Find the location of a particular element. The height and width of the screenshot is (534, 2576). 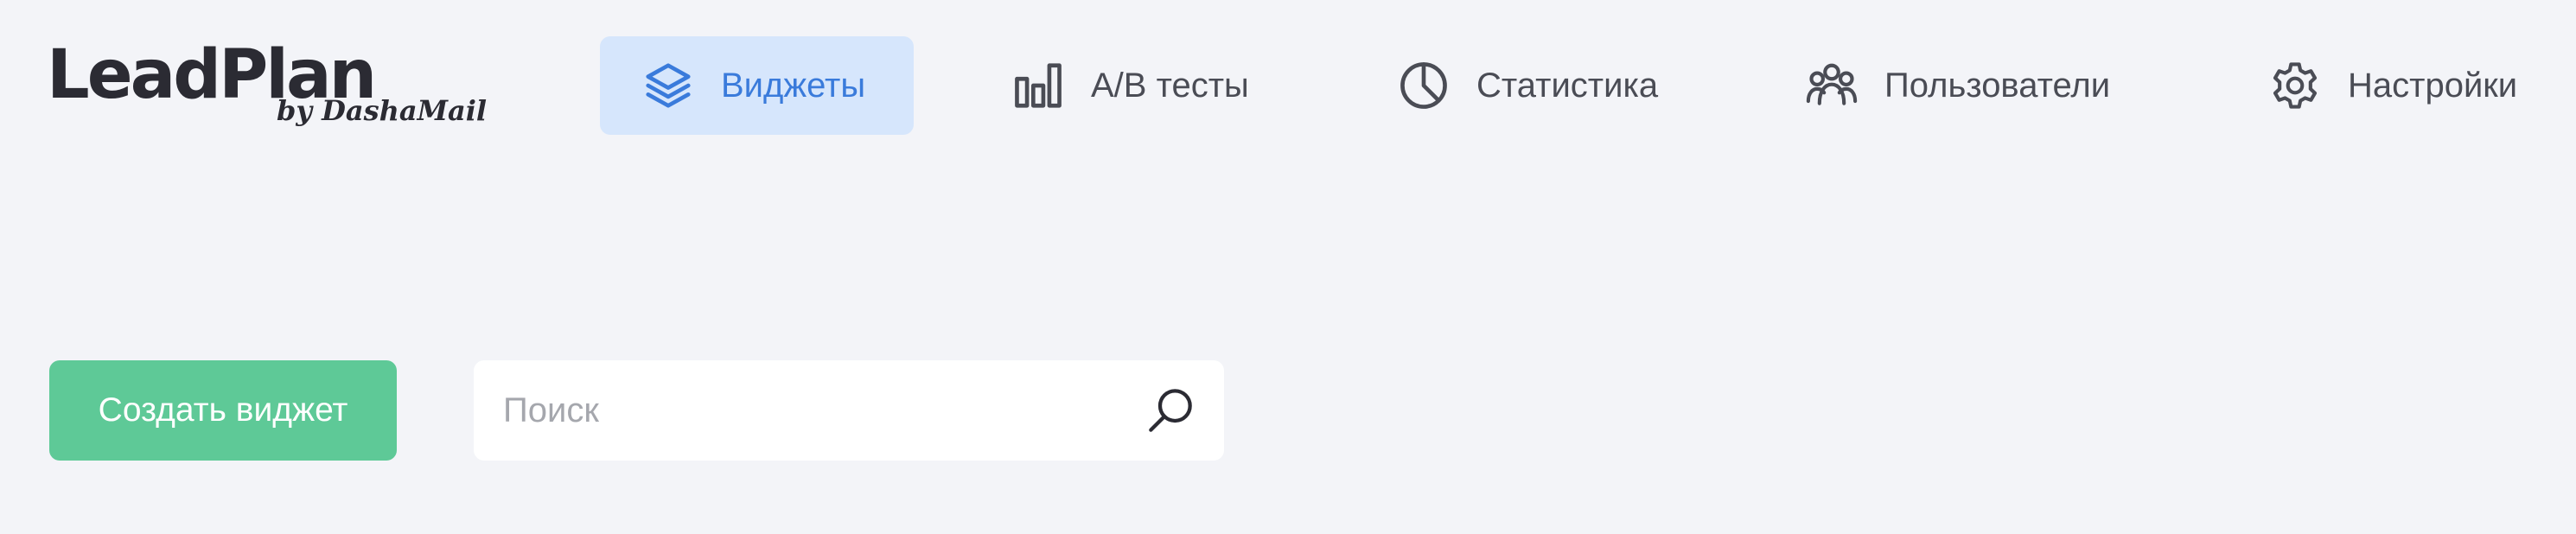

gear-icon is located at coordinates (2295, 85).